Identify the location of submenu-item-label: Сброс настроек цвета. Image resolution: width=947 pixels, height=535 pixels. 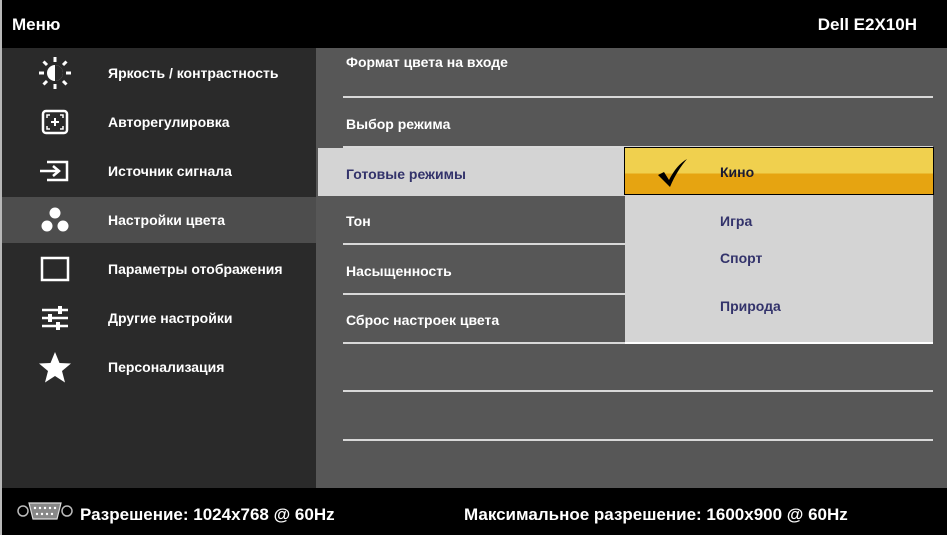
(423, 320).